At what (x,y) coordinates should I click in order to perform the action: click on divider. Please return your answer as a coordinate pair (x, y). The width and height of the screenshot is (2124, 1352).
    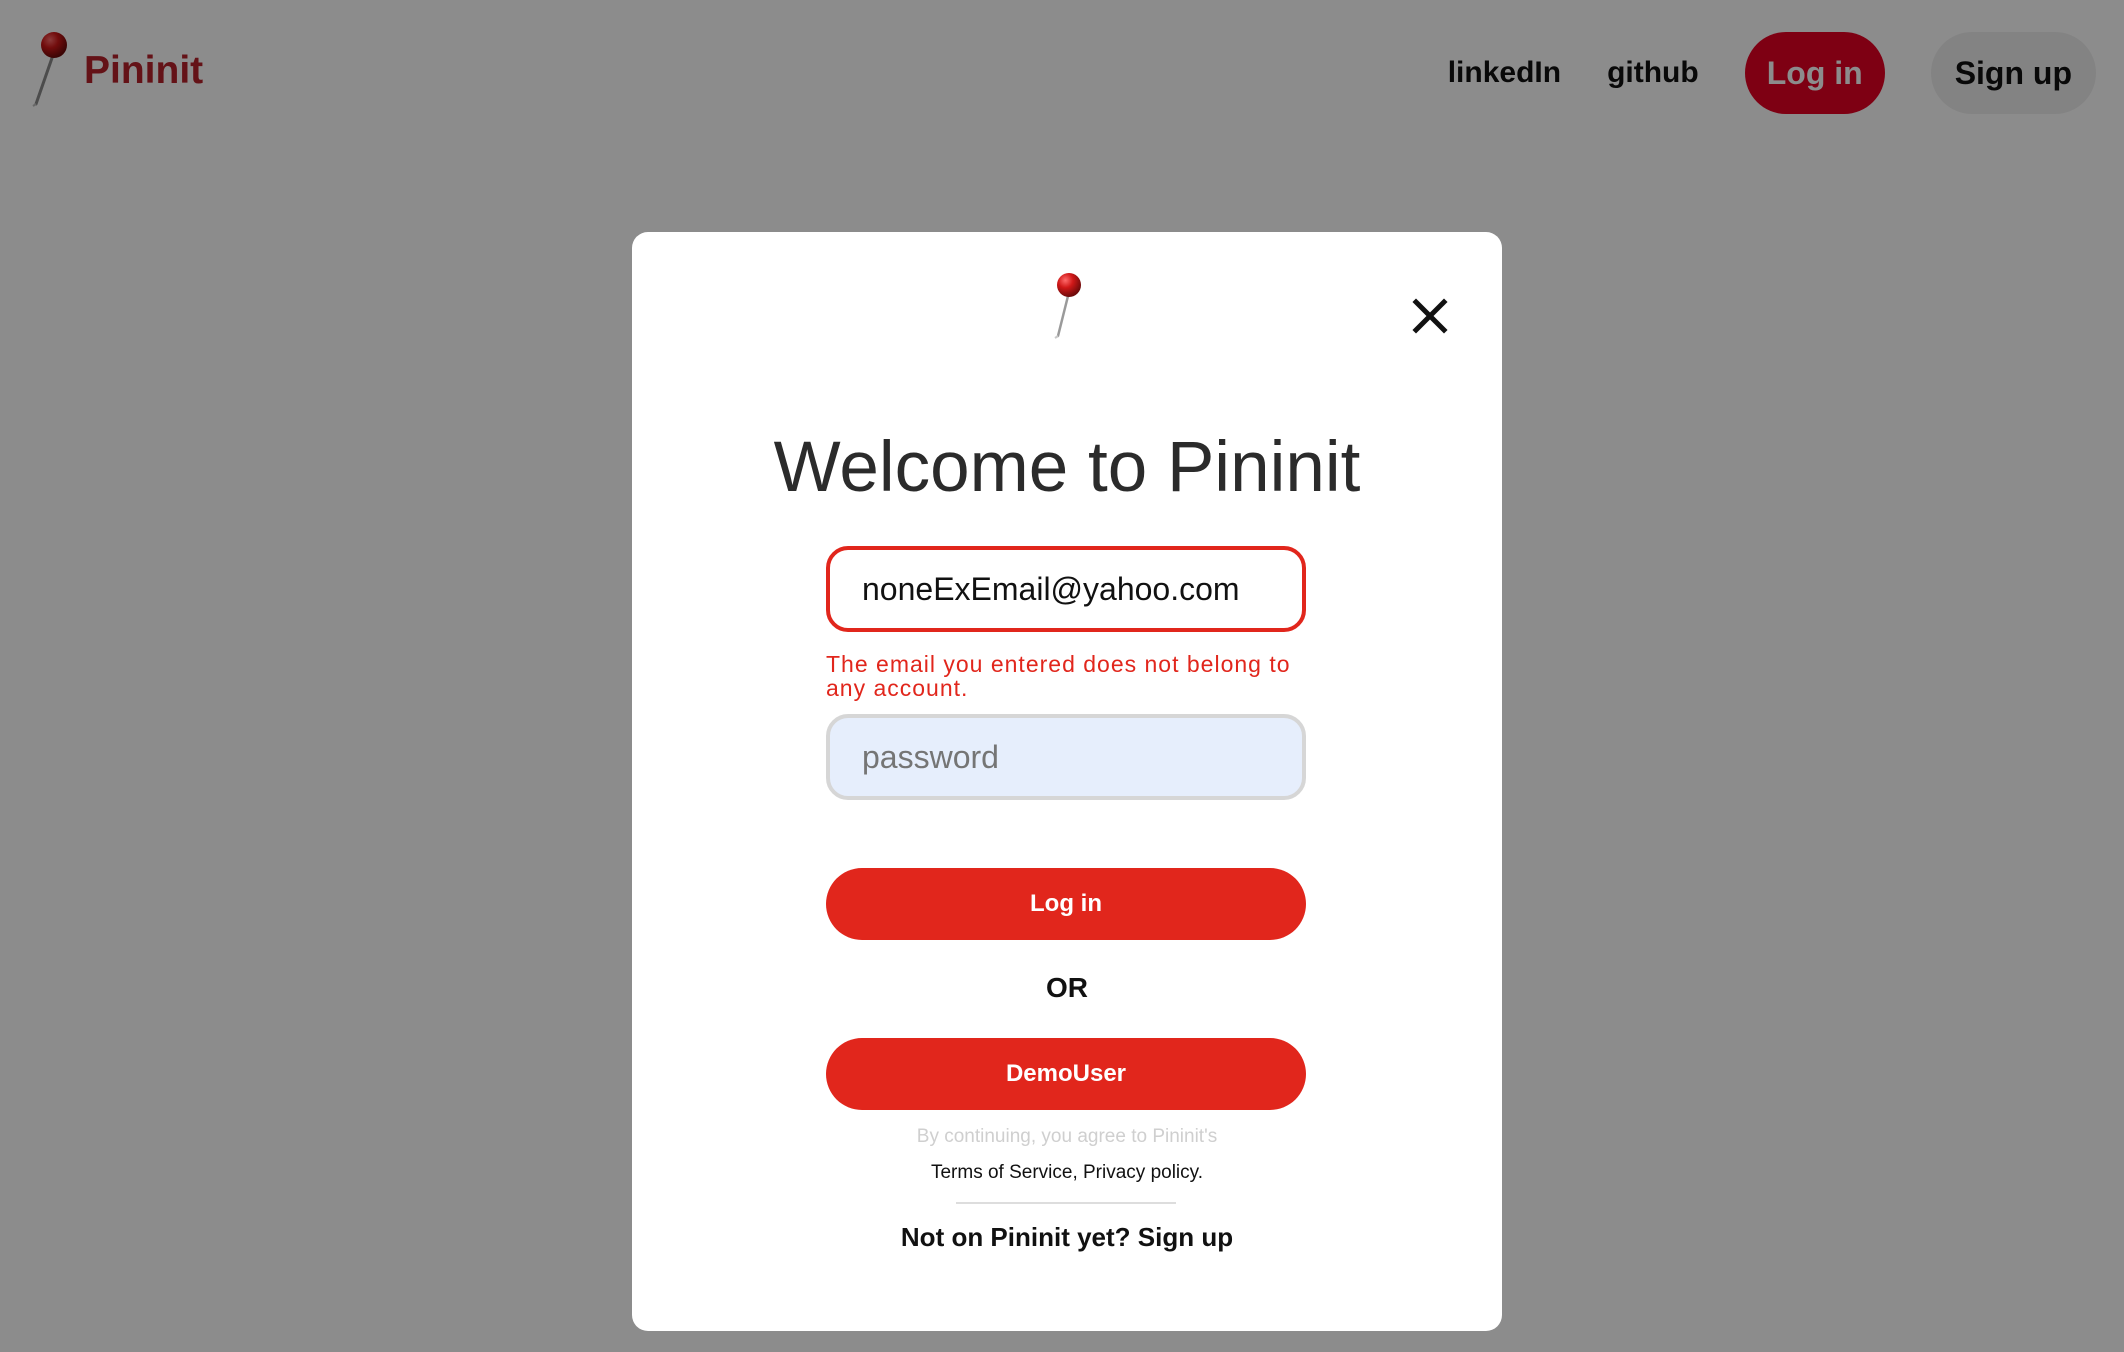
    Looking at the image, I should click on (1066, 1203).